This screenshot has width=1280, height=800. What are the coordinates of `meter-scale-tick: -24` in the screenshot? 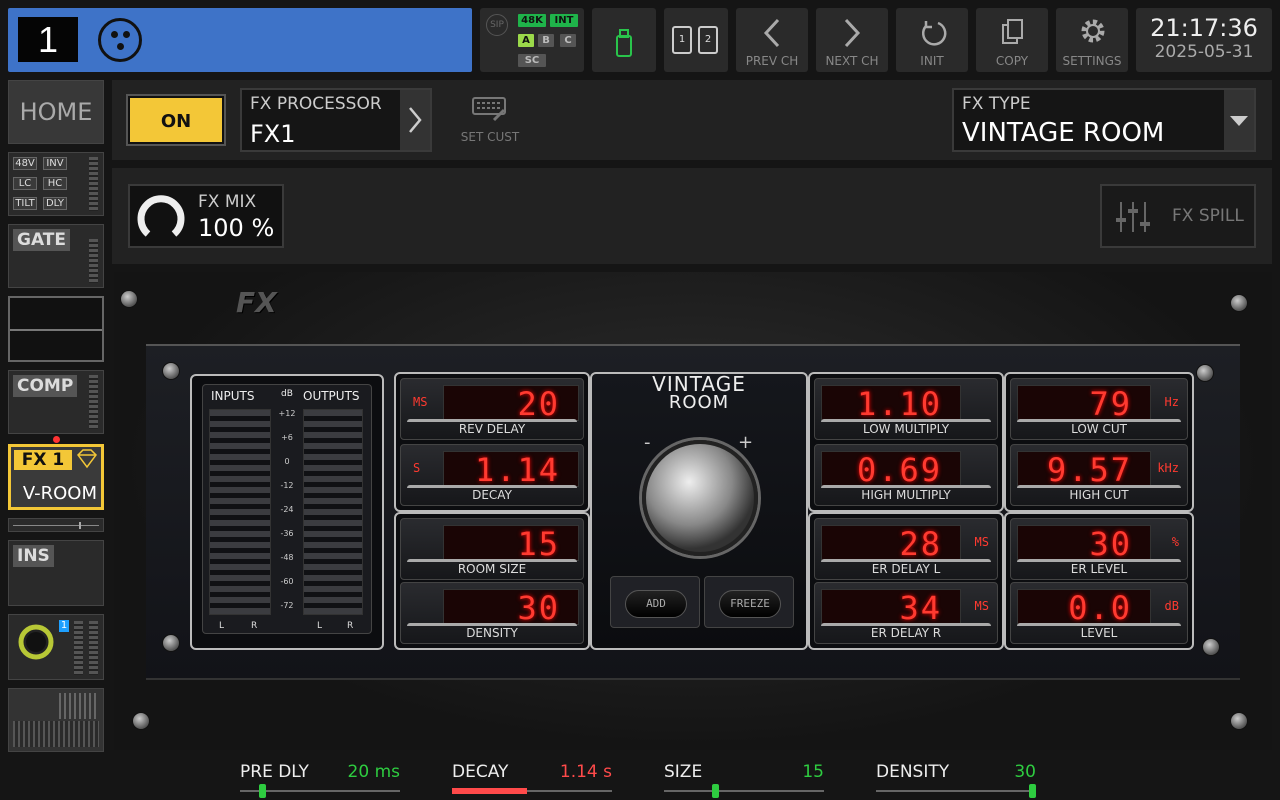 It's located at (287, 509).